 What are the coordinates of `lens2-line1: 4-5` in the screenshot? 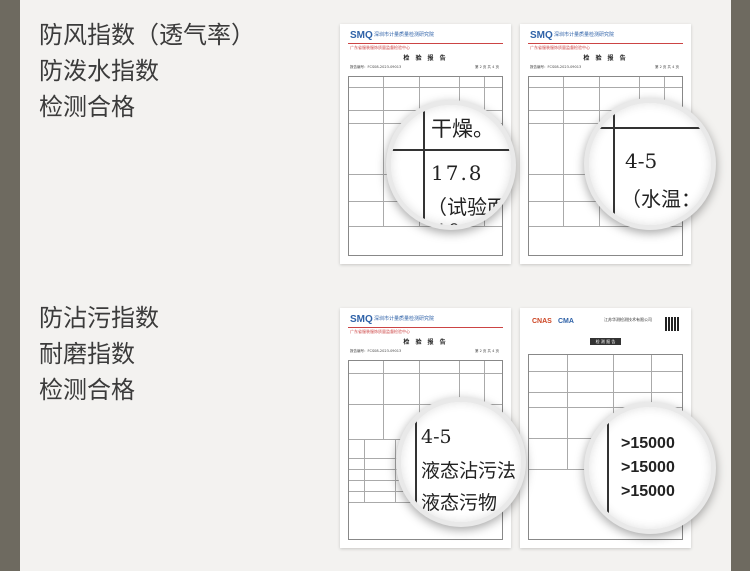 It's located at (641, 161).